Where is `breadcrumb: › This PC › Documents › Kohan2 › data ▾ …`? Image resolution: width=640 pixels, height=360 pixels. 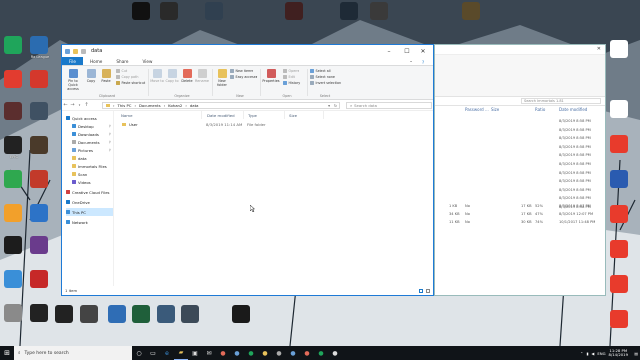
breadcrumb: › This PC › Documents › Kohan2 › data ▾ … is located at coordinates (221, 105).